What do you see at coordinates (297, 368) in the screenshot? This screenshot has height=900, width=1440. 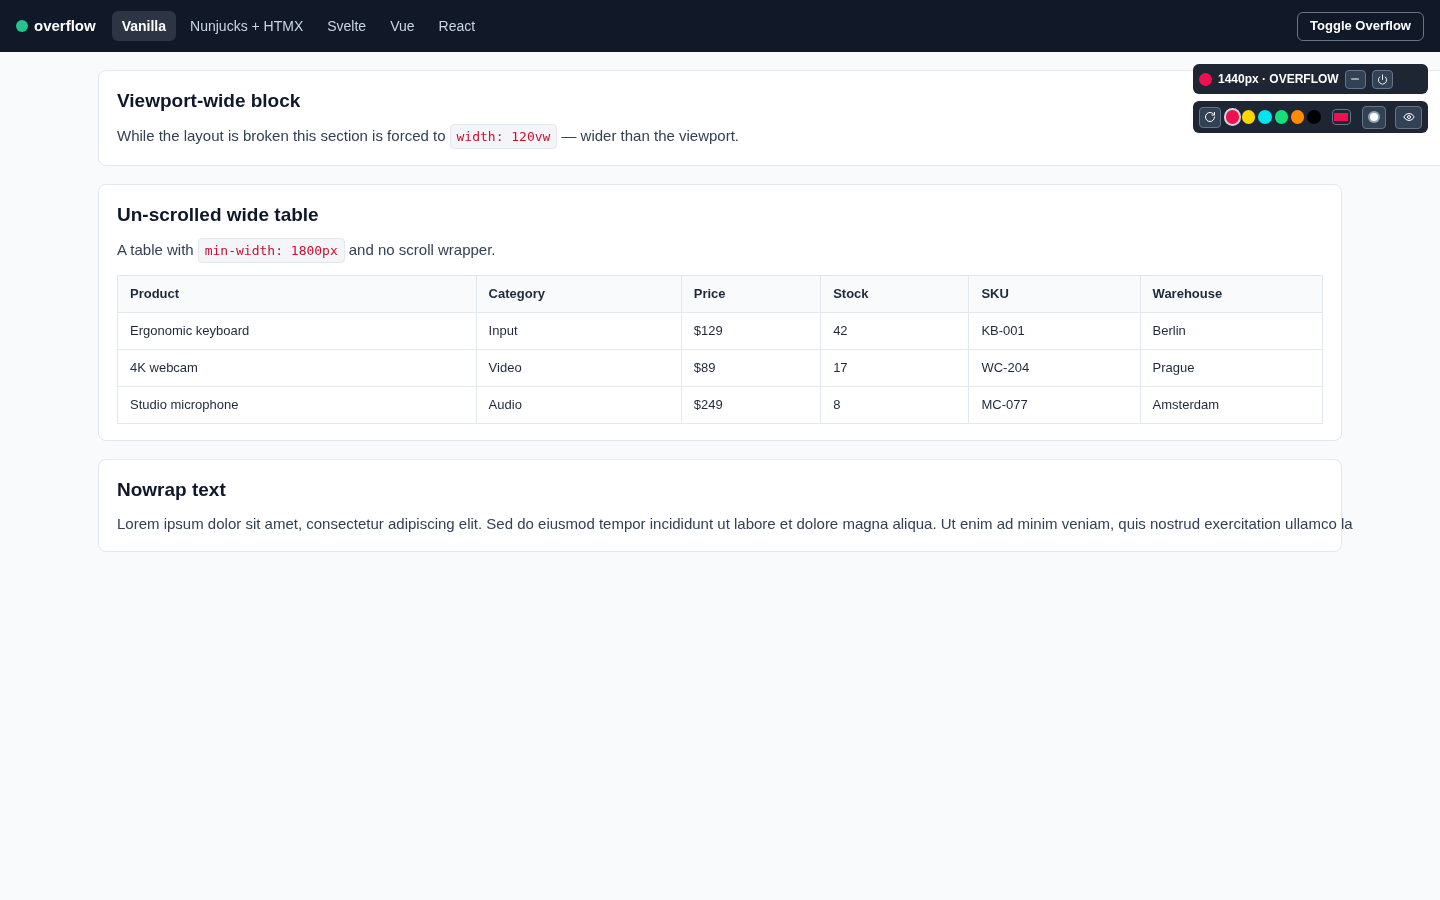 I see `table-cell: 4K webcam` at bounding box center [297, 368].